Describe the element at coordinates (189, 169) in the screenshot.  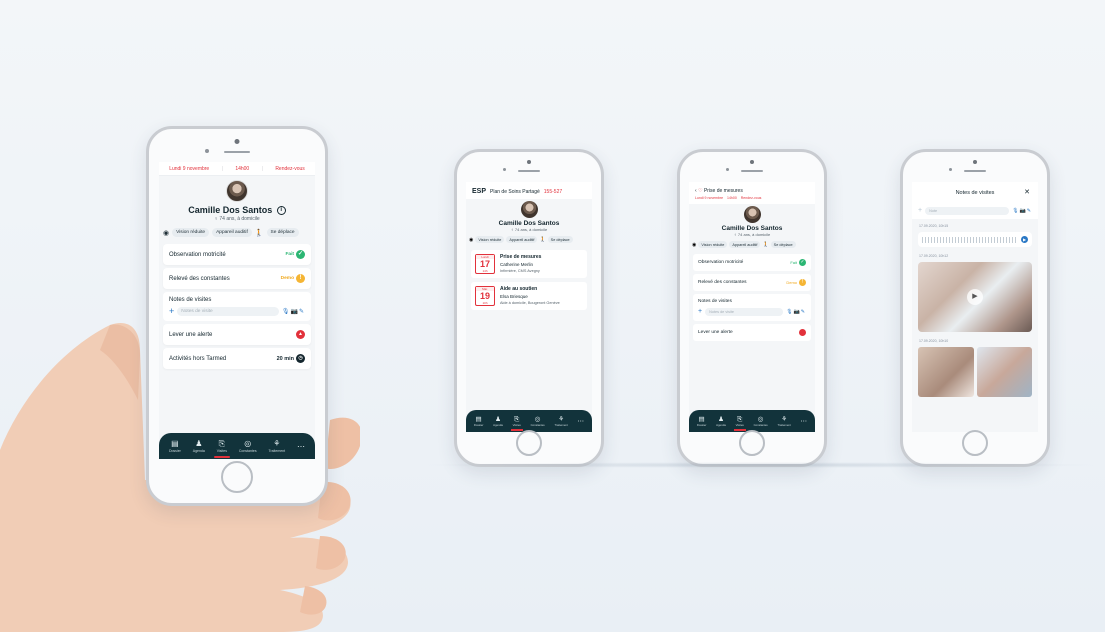
I see `calendar-date: Lundi 9 novembre` at that location.